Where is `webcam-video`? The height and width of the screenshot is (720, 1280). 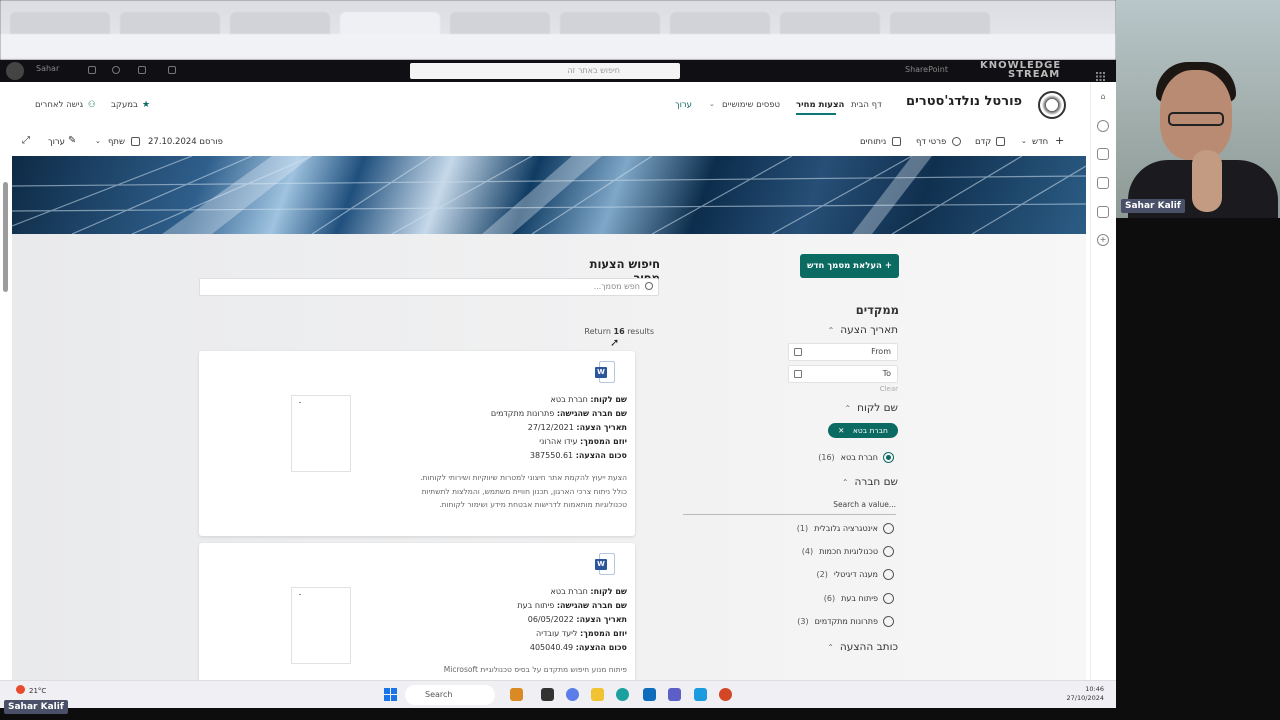
webcam-video is located at coordinates (1198, 109).